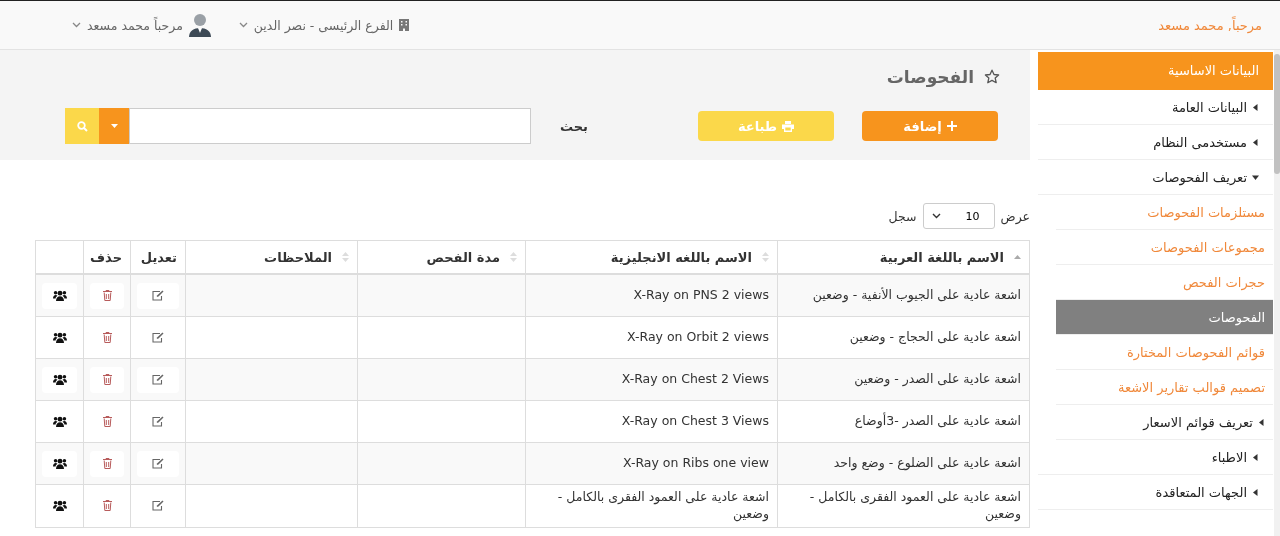  What do you see at coordinates (903, 379) in the screenshot?
I see `table-cell: اشعة عادية على الصدر - وضعين` at bounding box center [903, 379].